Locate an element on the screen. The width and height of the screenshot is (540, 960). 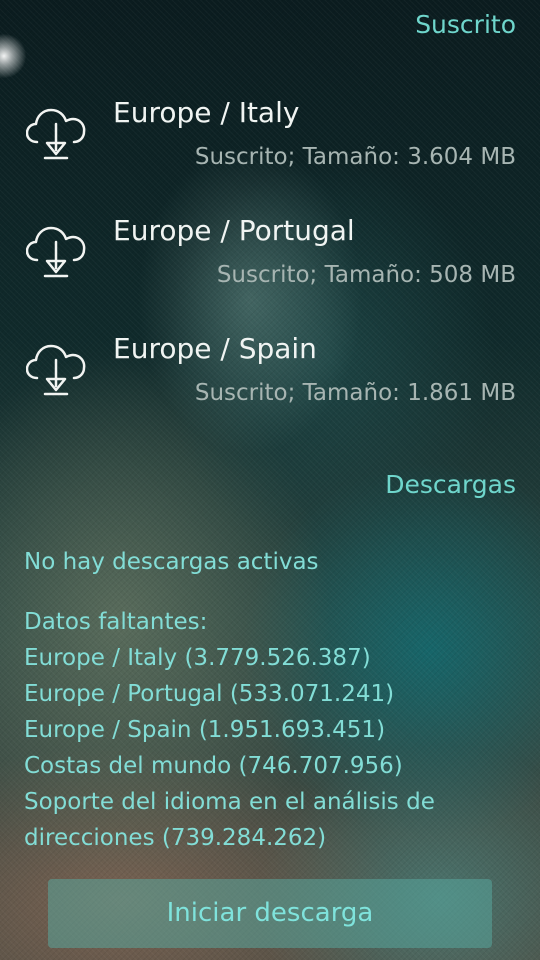
missing-data-item: direcciones (739.284.262) is located at coordinates (175, 838).